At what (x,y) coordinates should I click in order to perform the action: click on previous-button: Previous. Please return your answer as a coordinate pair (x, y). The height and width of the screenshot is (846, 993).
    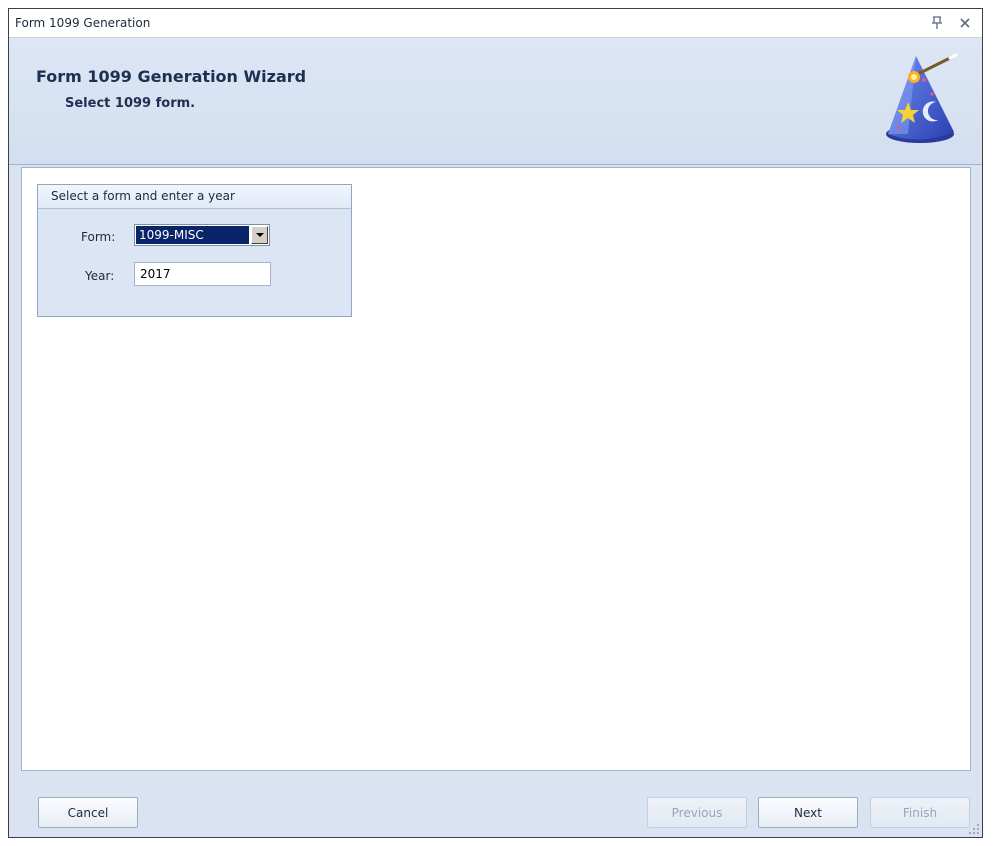
    Looking at the image, I should click on (697, 812).